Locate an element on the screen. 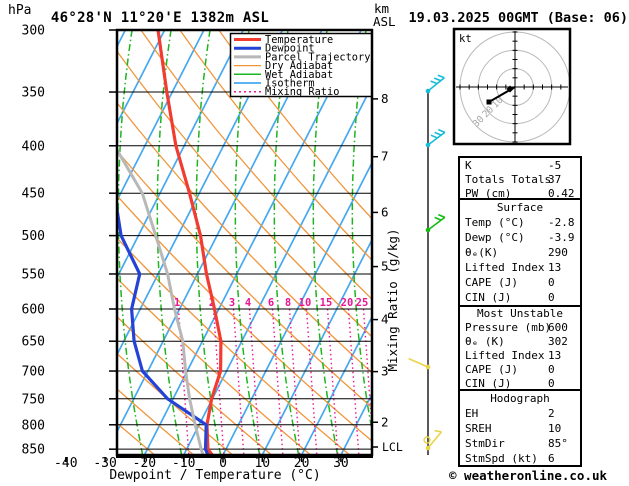 This screenshot has height=486, width=629. row-label: CIN (J) is located at coordinates (488, 297).